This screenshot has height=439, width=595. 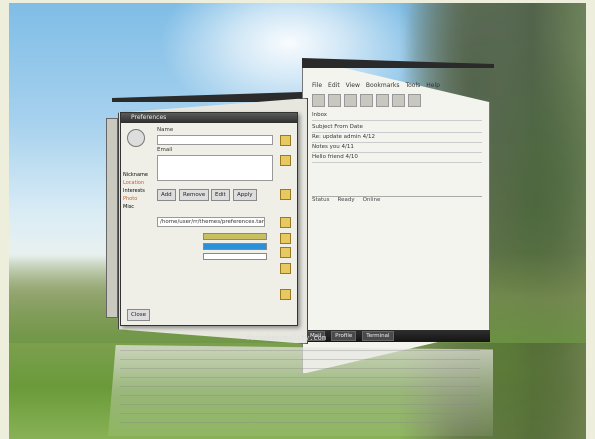 What do you see at coordinates (209, 118) in the screenshot?
I see `dialog-title: Preferences` at bounding box center [209, 118].